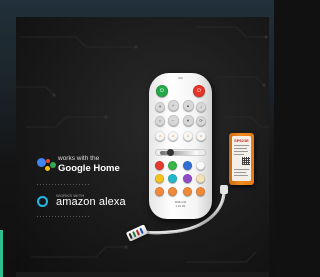 The height and width of the screenshot is (277, 320). What do you see at coordinates (173, 136) in the screenshot?
I see `music-mode-2-button: ♫` at bounding box center [173, 136].